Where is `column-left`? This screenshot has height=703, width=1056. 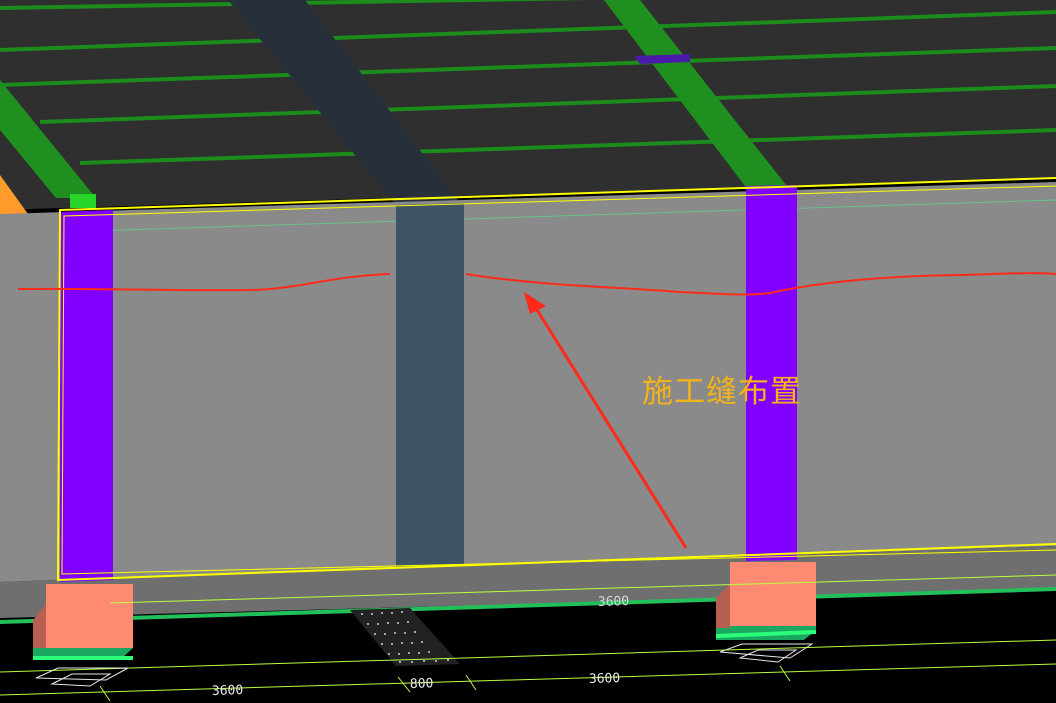 column-left is located at coordinates (86, 396).